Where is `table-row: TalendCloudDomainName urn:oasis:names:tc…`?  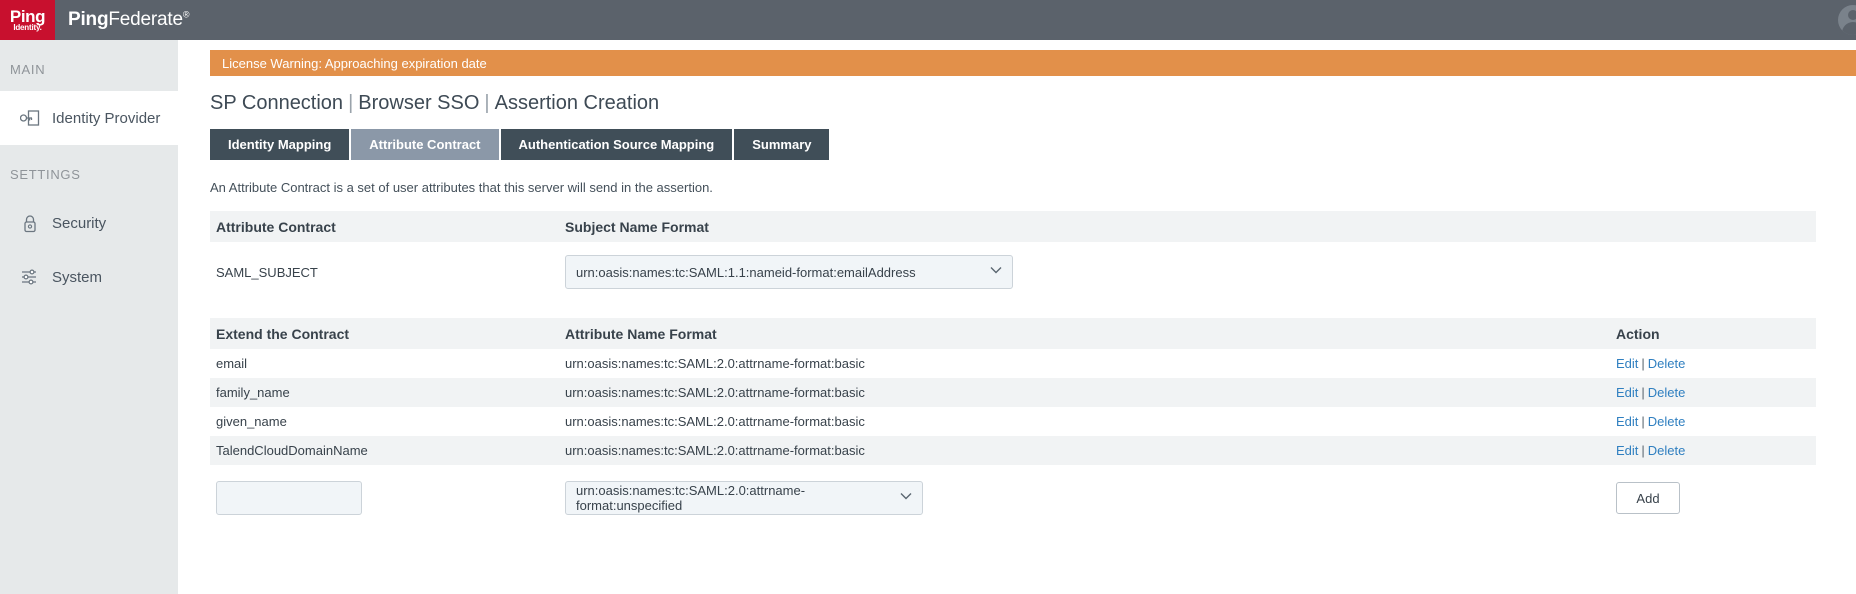
table-row: TalendCloudDomainName urn:oasis:names:tc… is located at coordinates (1013, 450).